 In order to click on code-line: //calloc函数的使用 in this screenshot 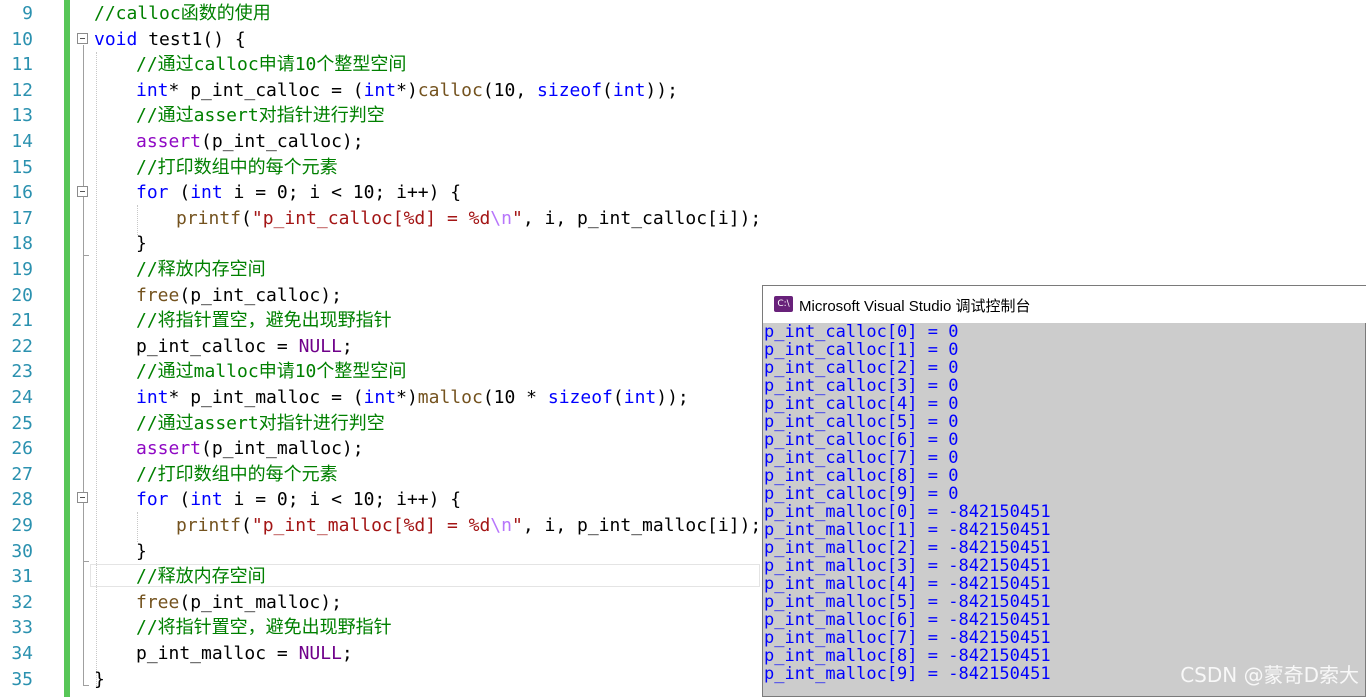, I will do `click(182, 13)`.